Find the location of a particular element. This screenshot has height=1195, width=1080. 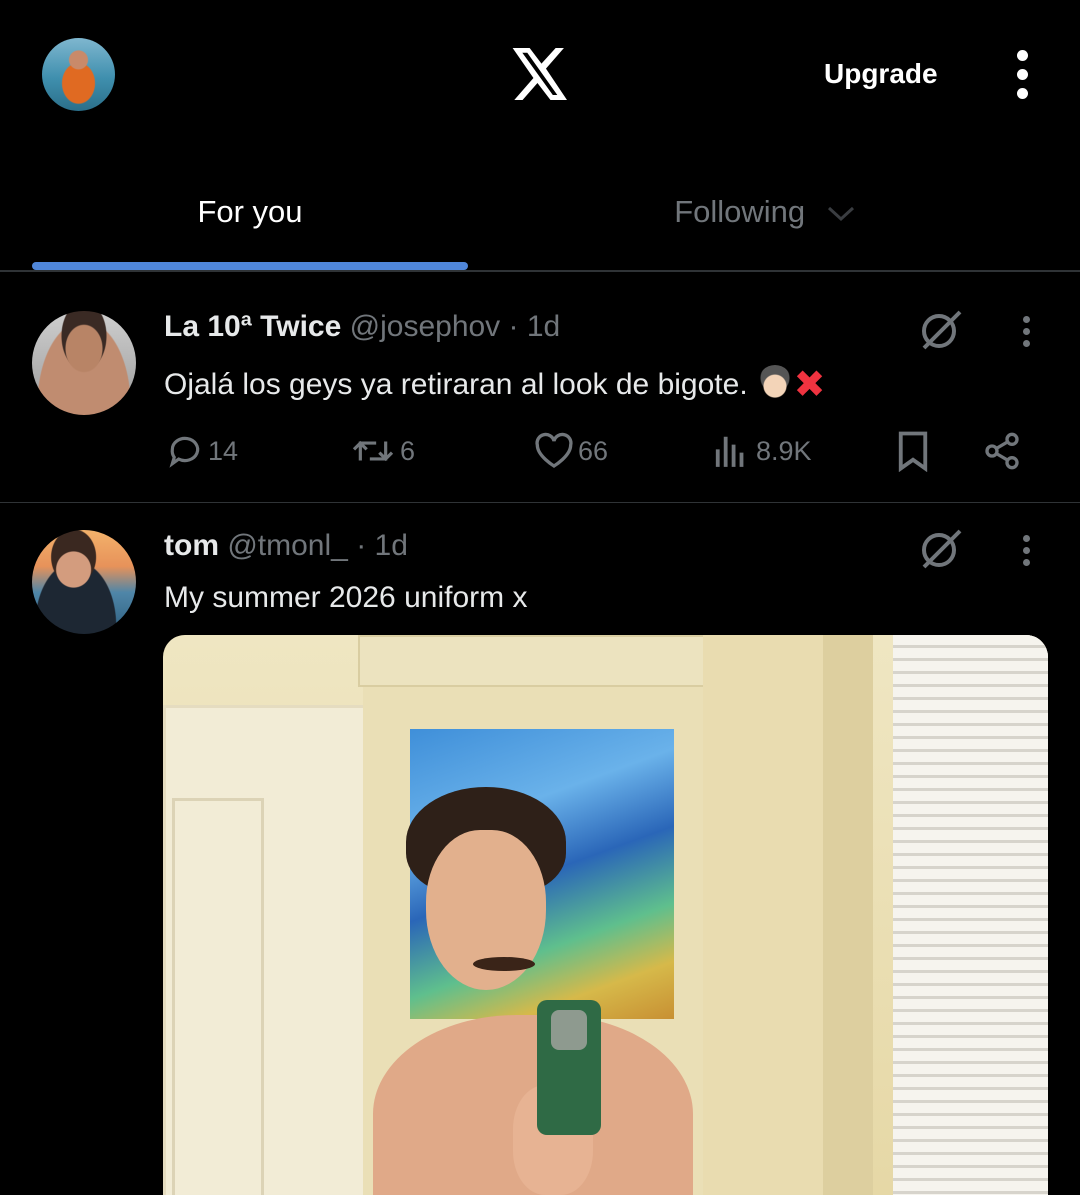

x-logo-icon is located at coordinates (541, 74).